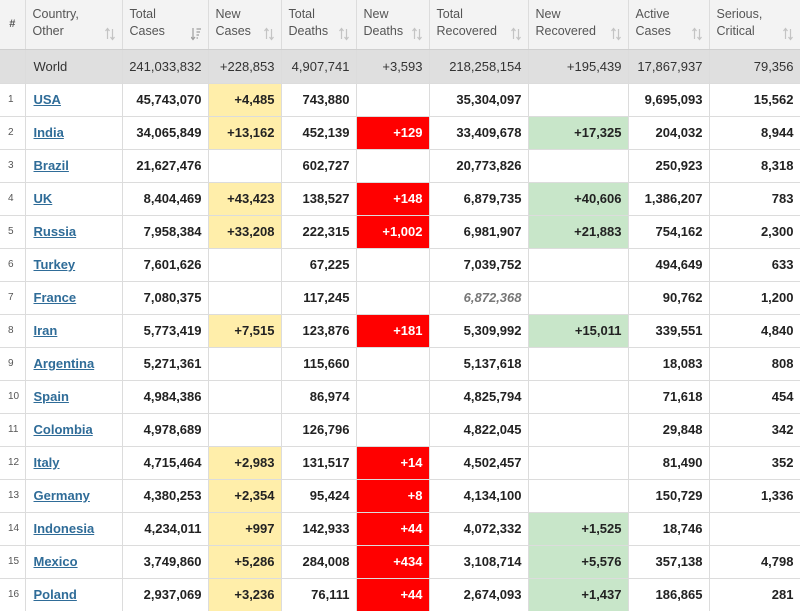  I want to click on country-link: UK, so click(43, 198).